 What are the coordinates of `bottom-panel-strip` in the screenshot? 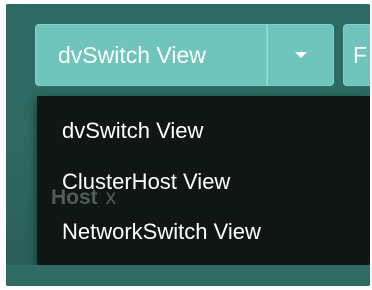 It's located at (188, 275).